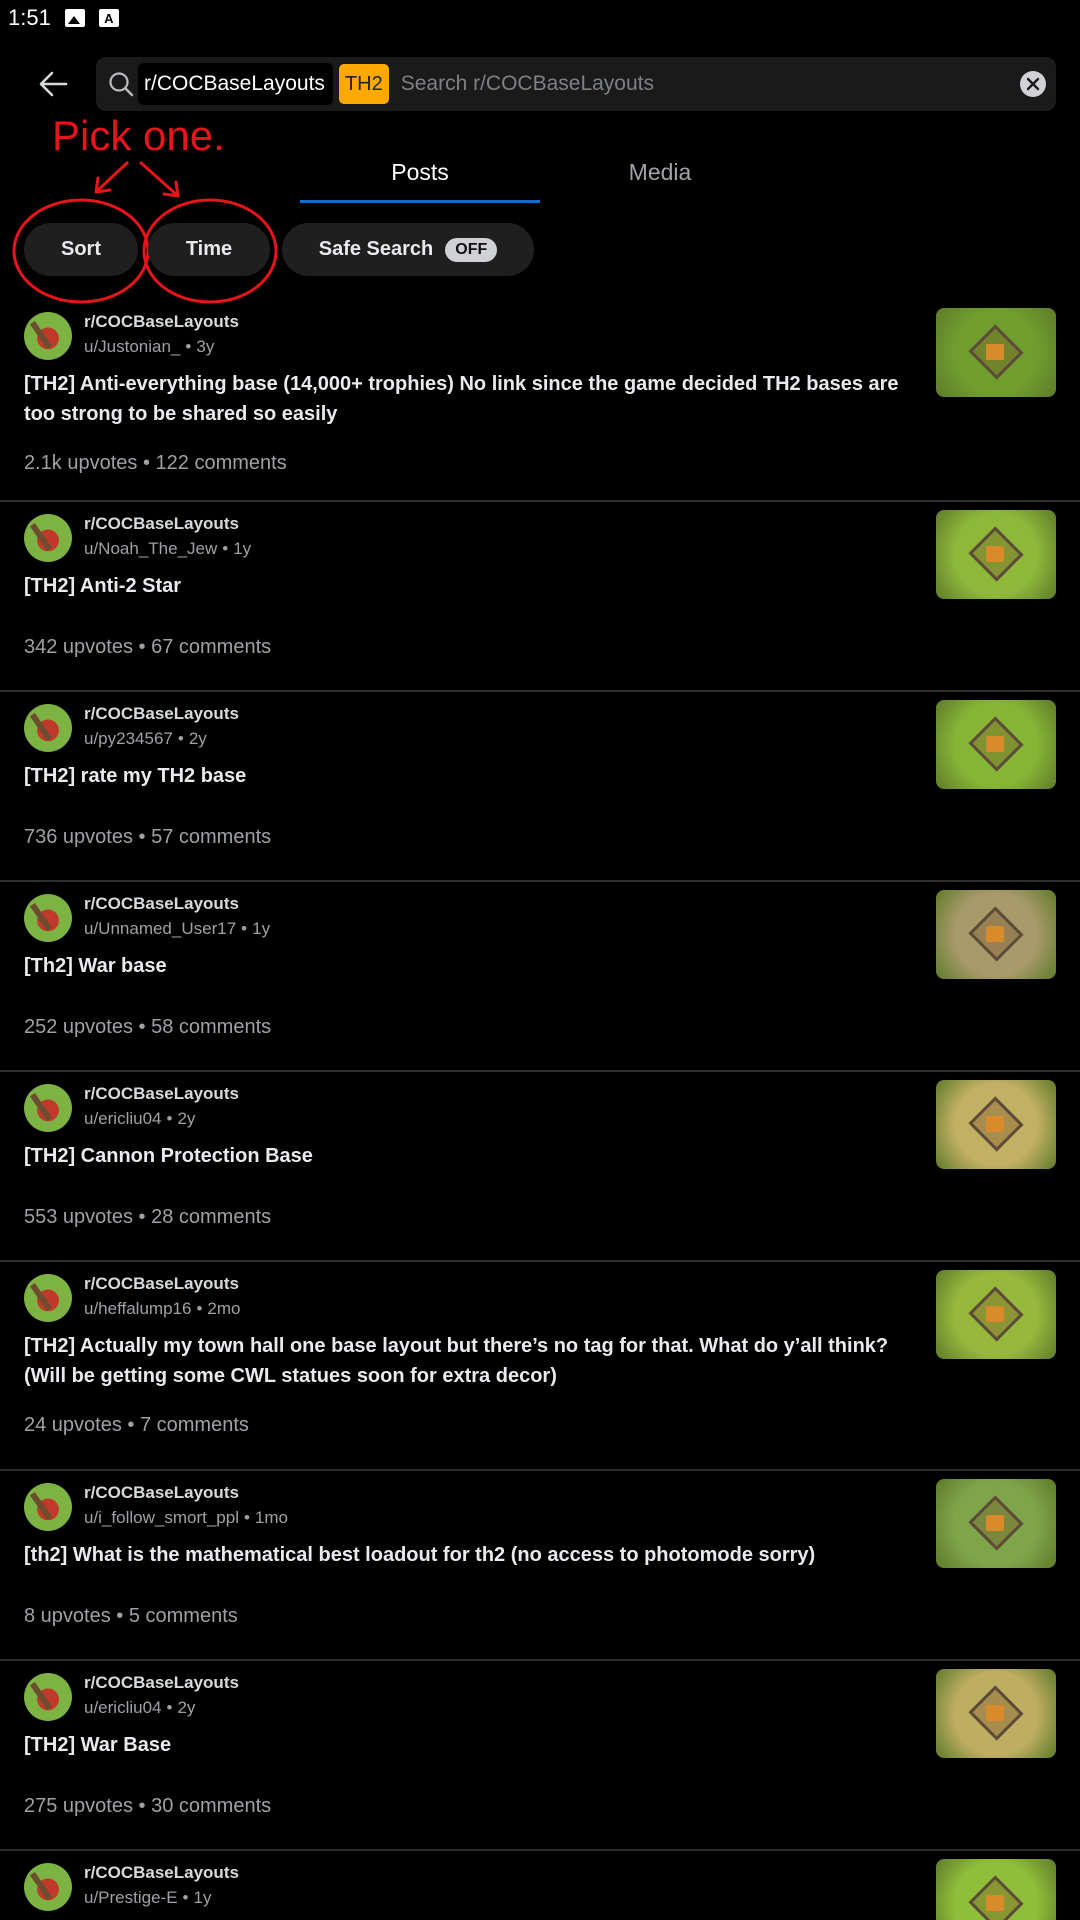  Describe the element at coordinates (420, 175) in the screenshot. I see `tab-posts: Posts` at that location.